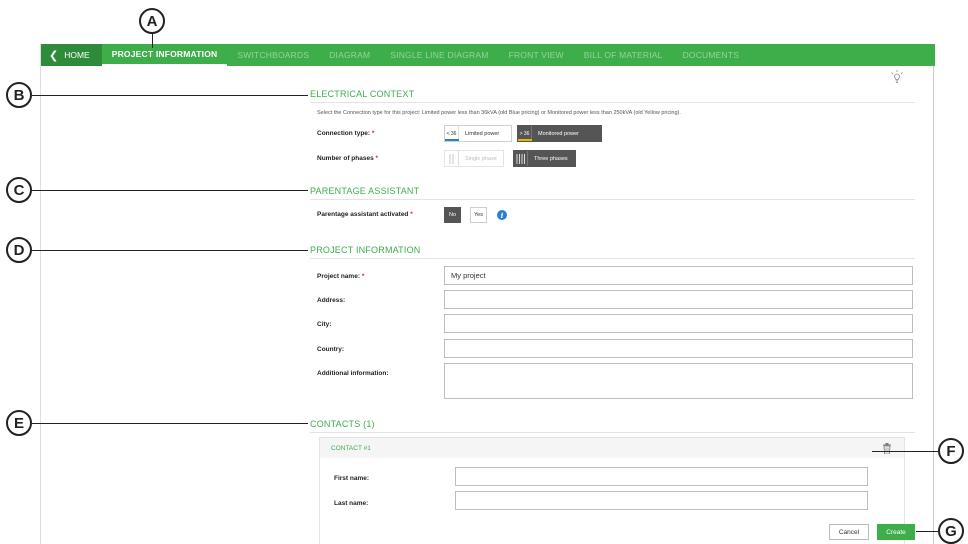 Image resolution: width=968 pixels, height=544 pixels. I want to click on three-phase-icon, so click(521, 158).